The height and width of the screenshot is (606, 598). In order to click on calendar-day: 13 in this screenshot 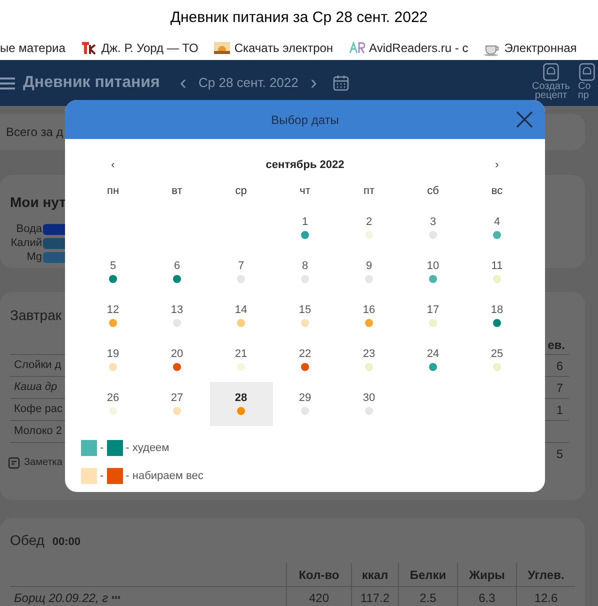, I will do `click(177, 316)`.